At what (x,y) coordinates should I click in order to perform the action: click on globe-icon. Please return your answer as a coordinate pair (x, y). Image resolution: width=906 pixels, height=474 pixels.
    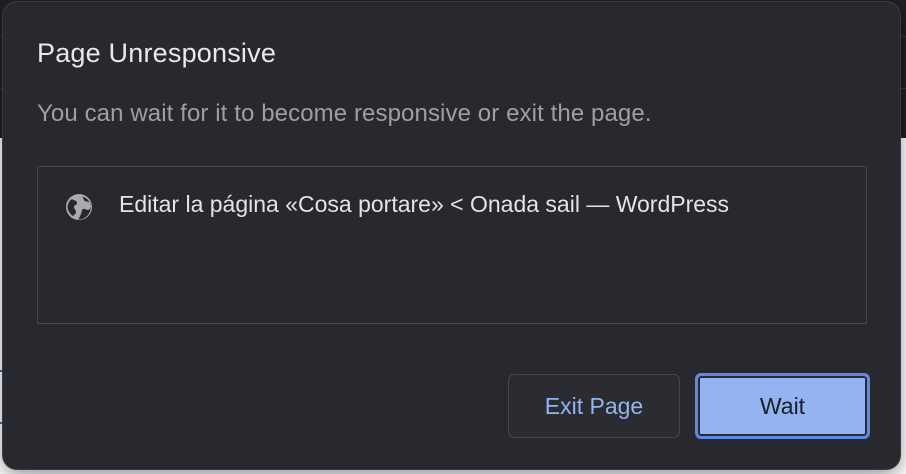
    Looking at the image, I should click on (79, 207).